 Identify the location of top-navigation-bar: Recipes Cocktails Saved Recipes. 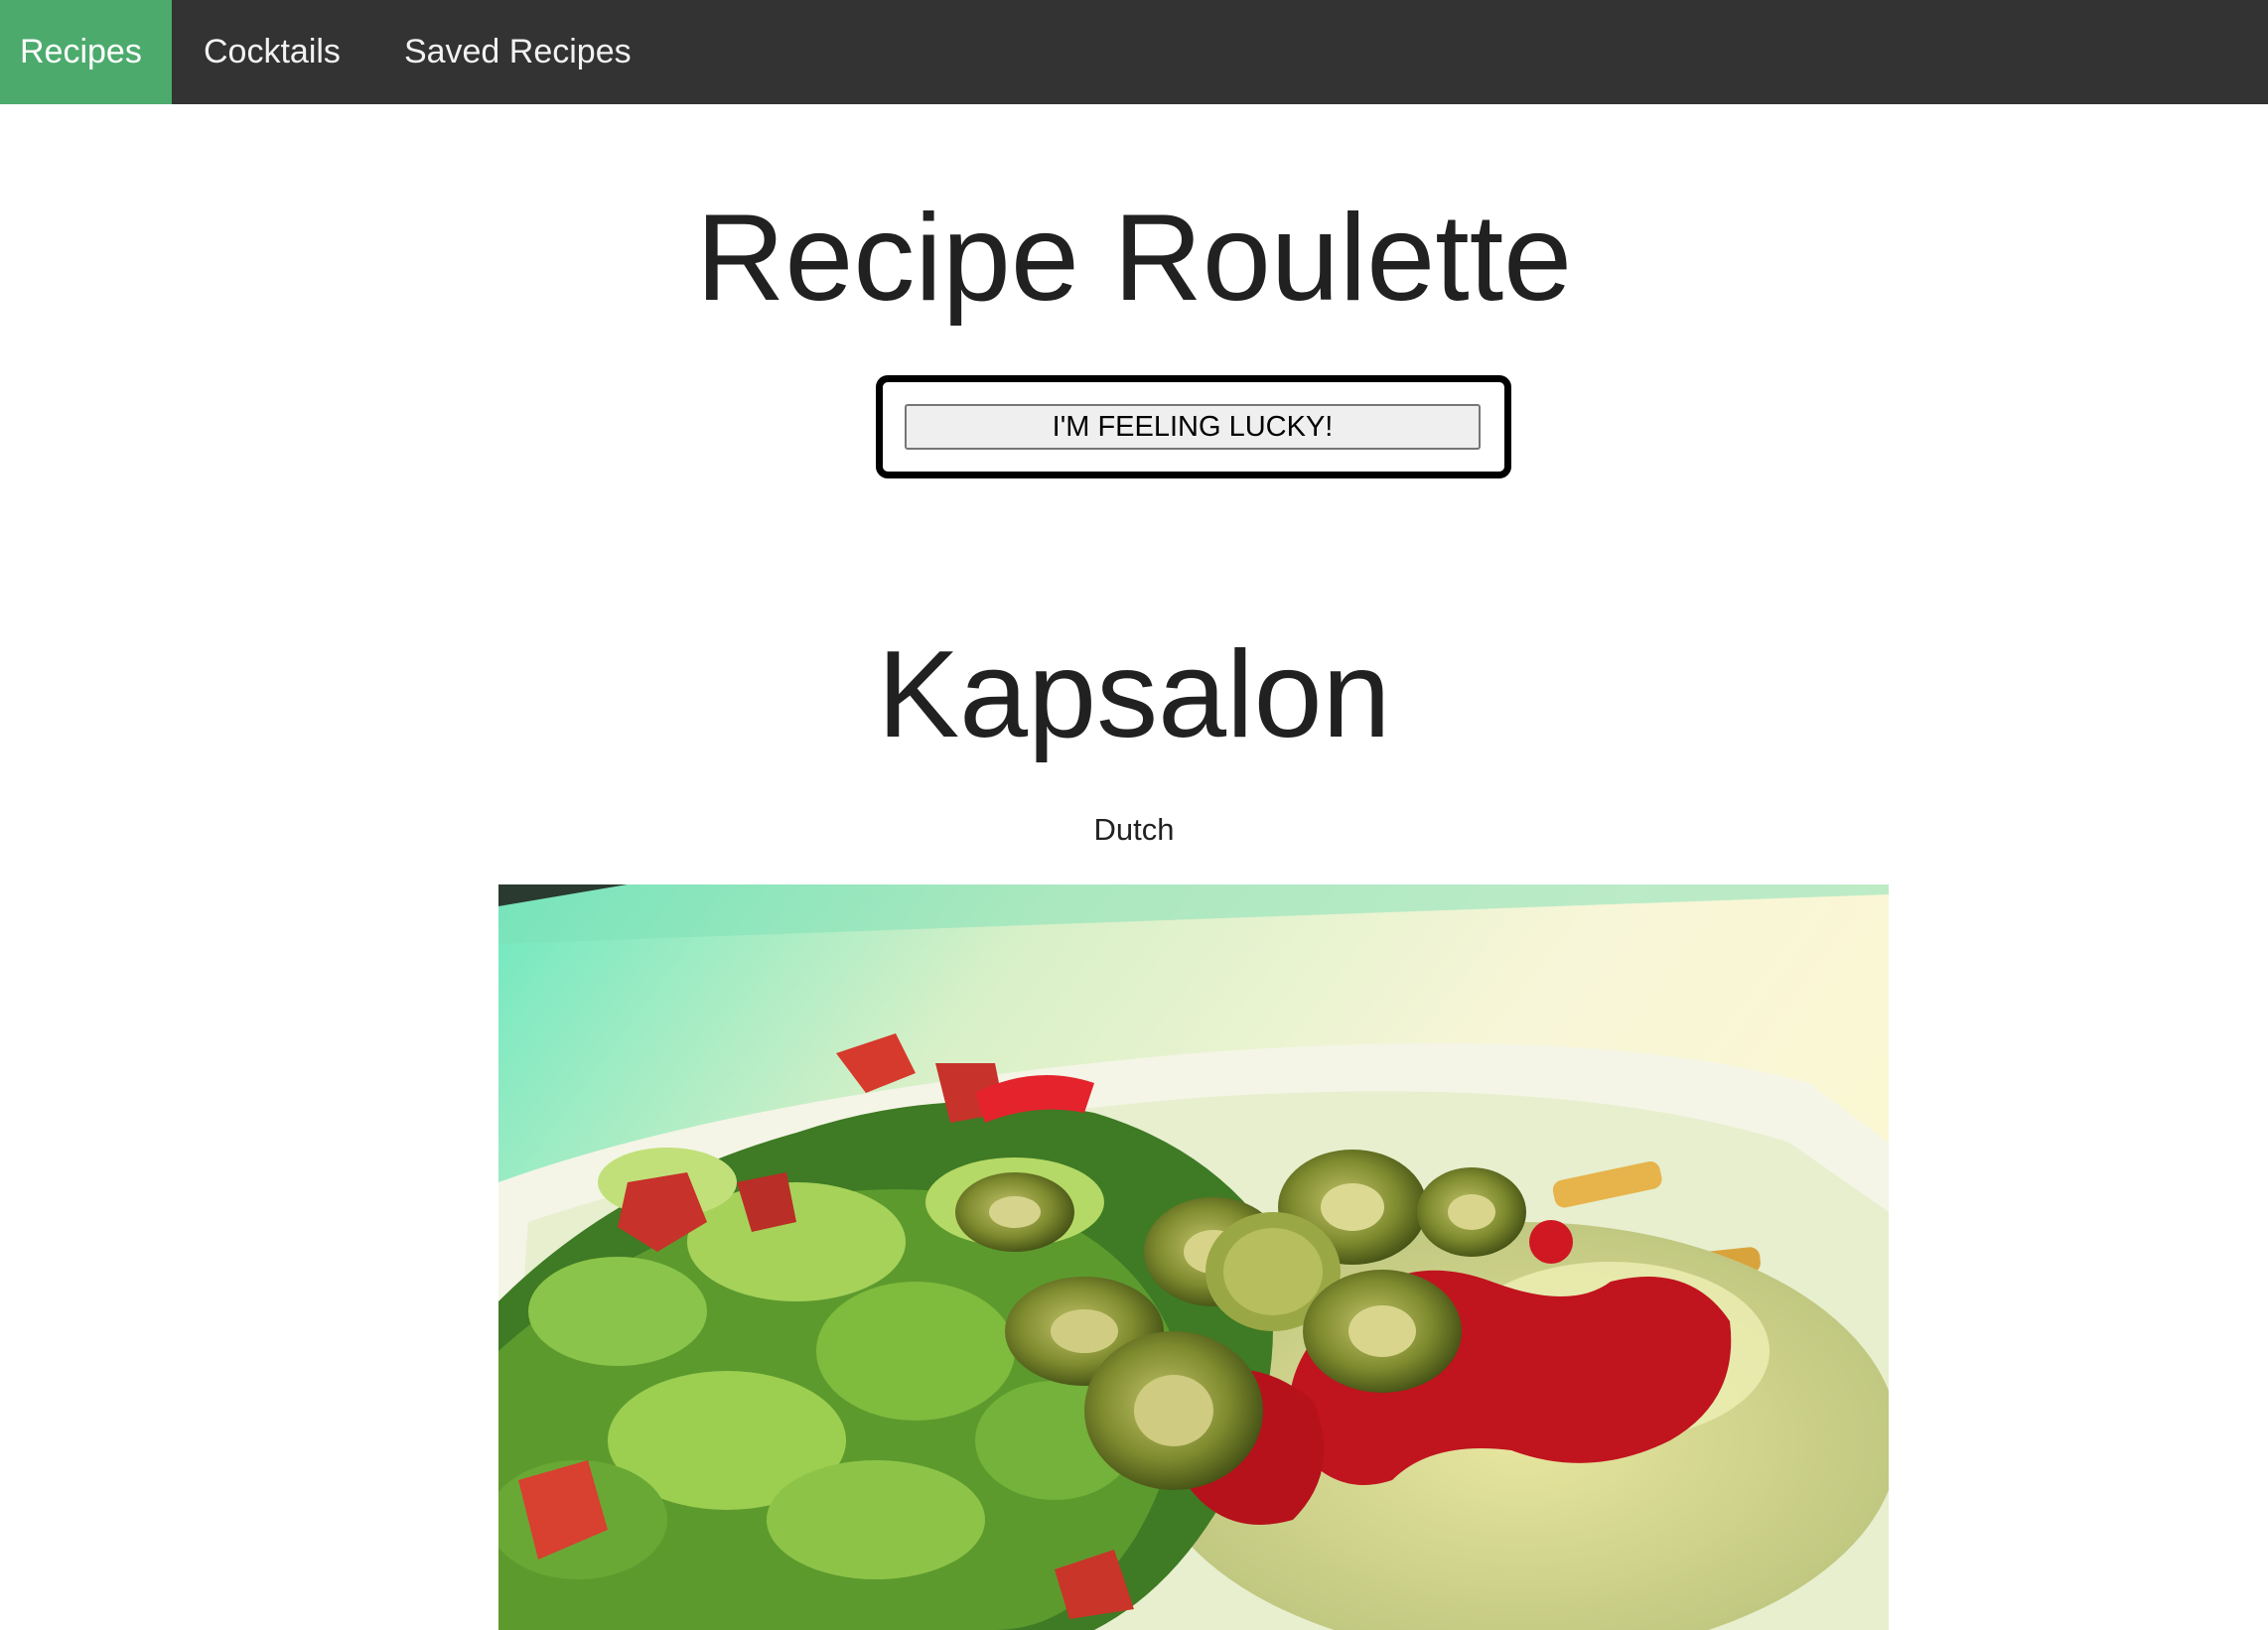
(1134, 52).